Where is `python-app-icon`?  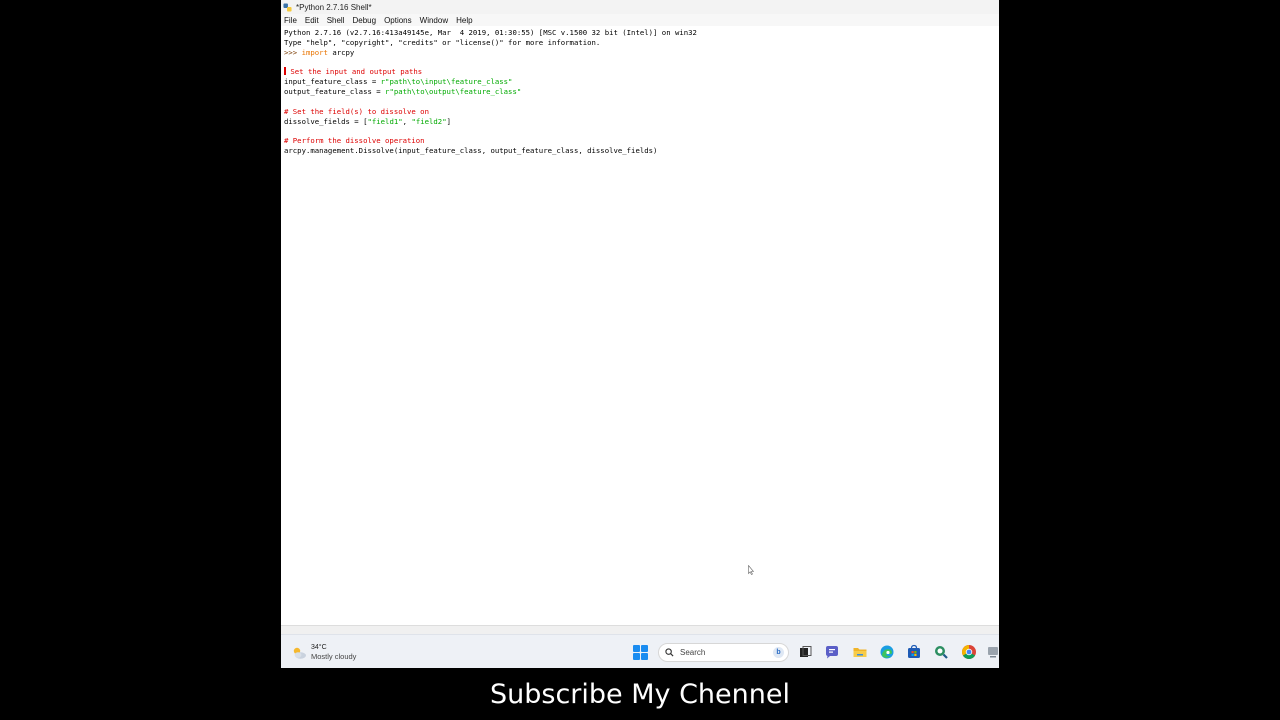
python-app-icon is located at coordinates (287, 7).